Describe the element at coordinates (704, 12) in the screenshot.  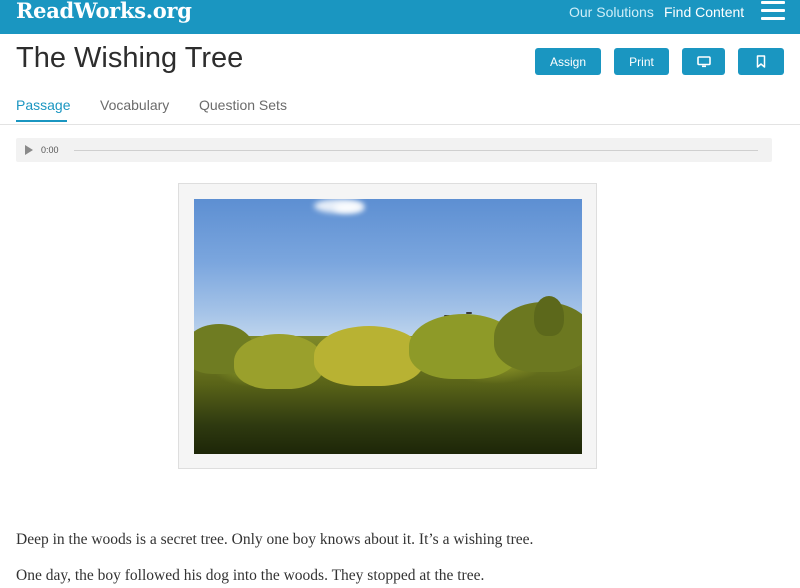
I see `nav-find-content: Find Content` at that location.